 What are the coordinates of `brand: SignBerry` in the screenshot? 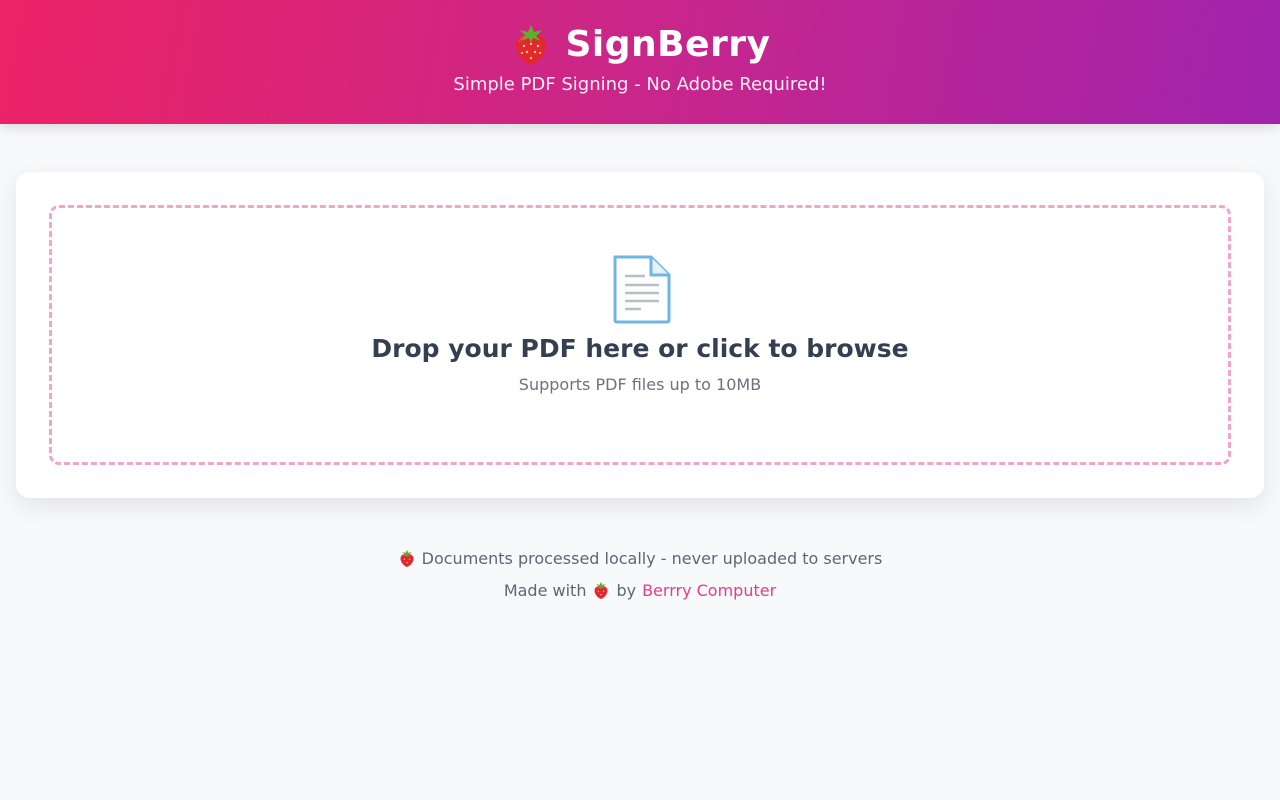 It's located at (640, 44).